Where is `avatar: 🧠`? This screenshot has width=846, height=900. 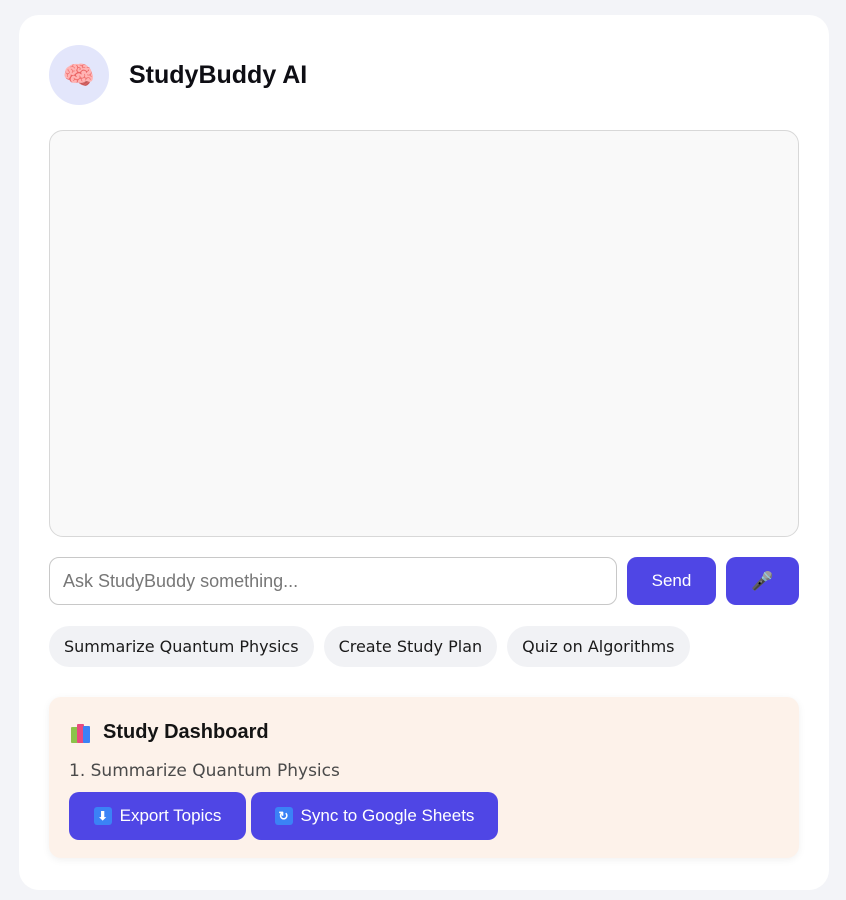 avatar: 🧠 is located at coordinates (79, 75).